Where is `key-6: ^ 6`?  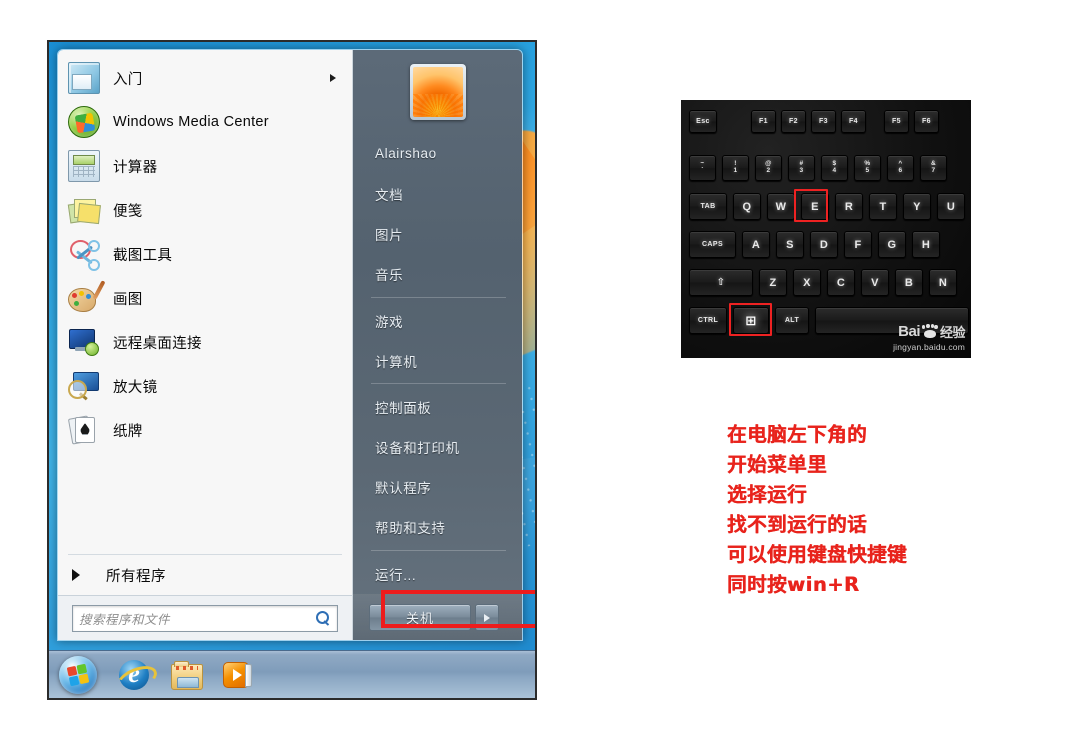 key-6: ^ 6 is located at coordinates (900, 168).